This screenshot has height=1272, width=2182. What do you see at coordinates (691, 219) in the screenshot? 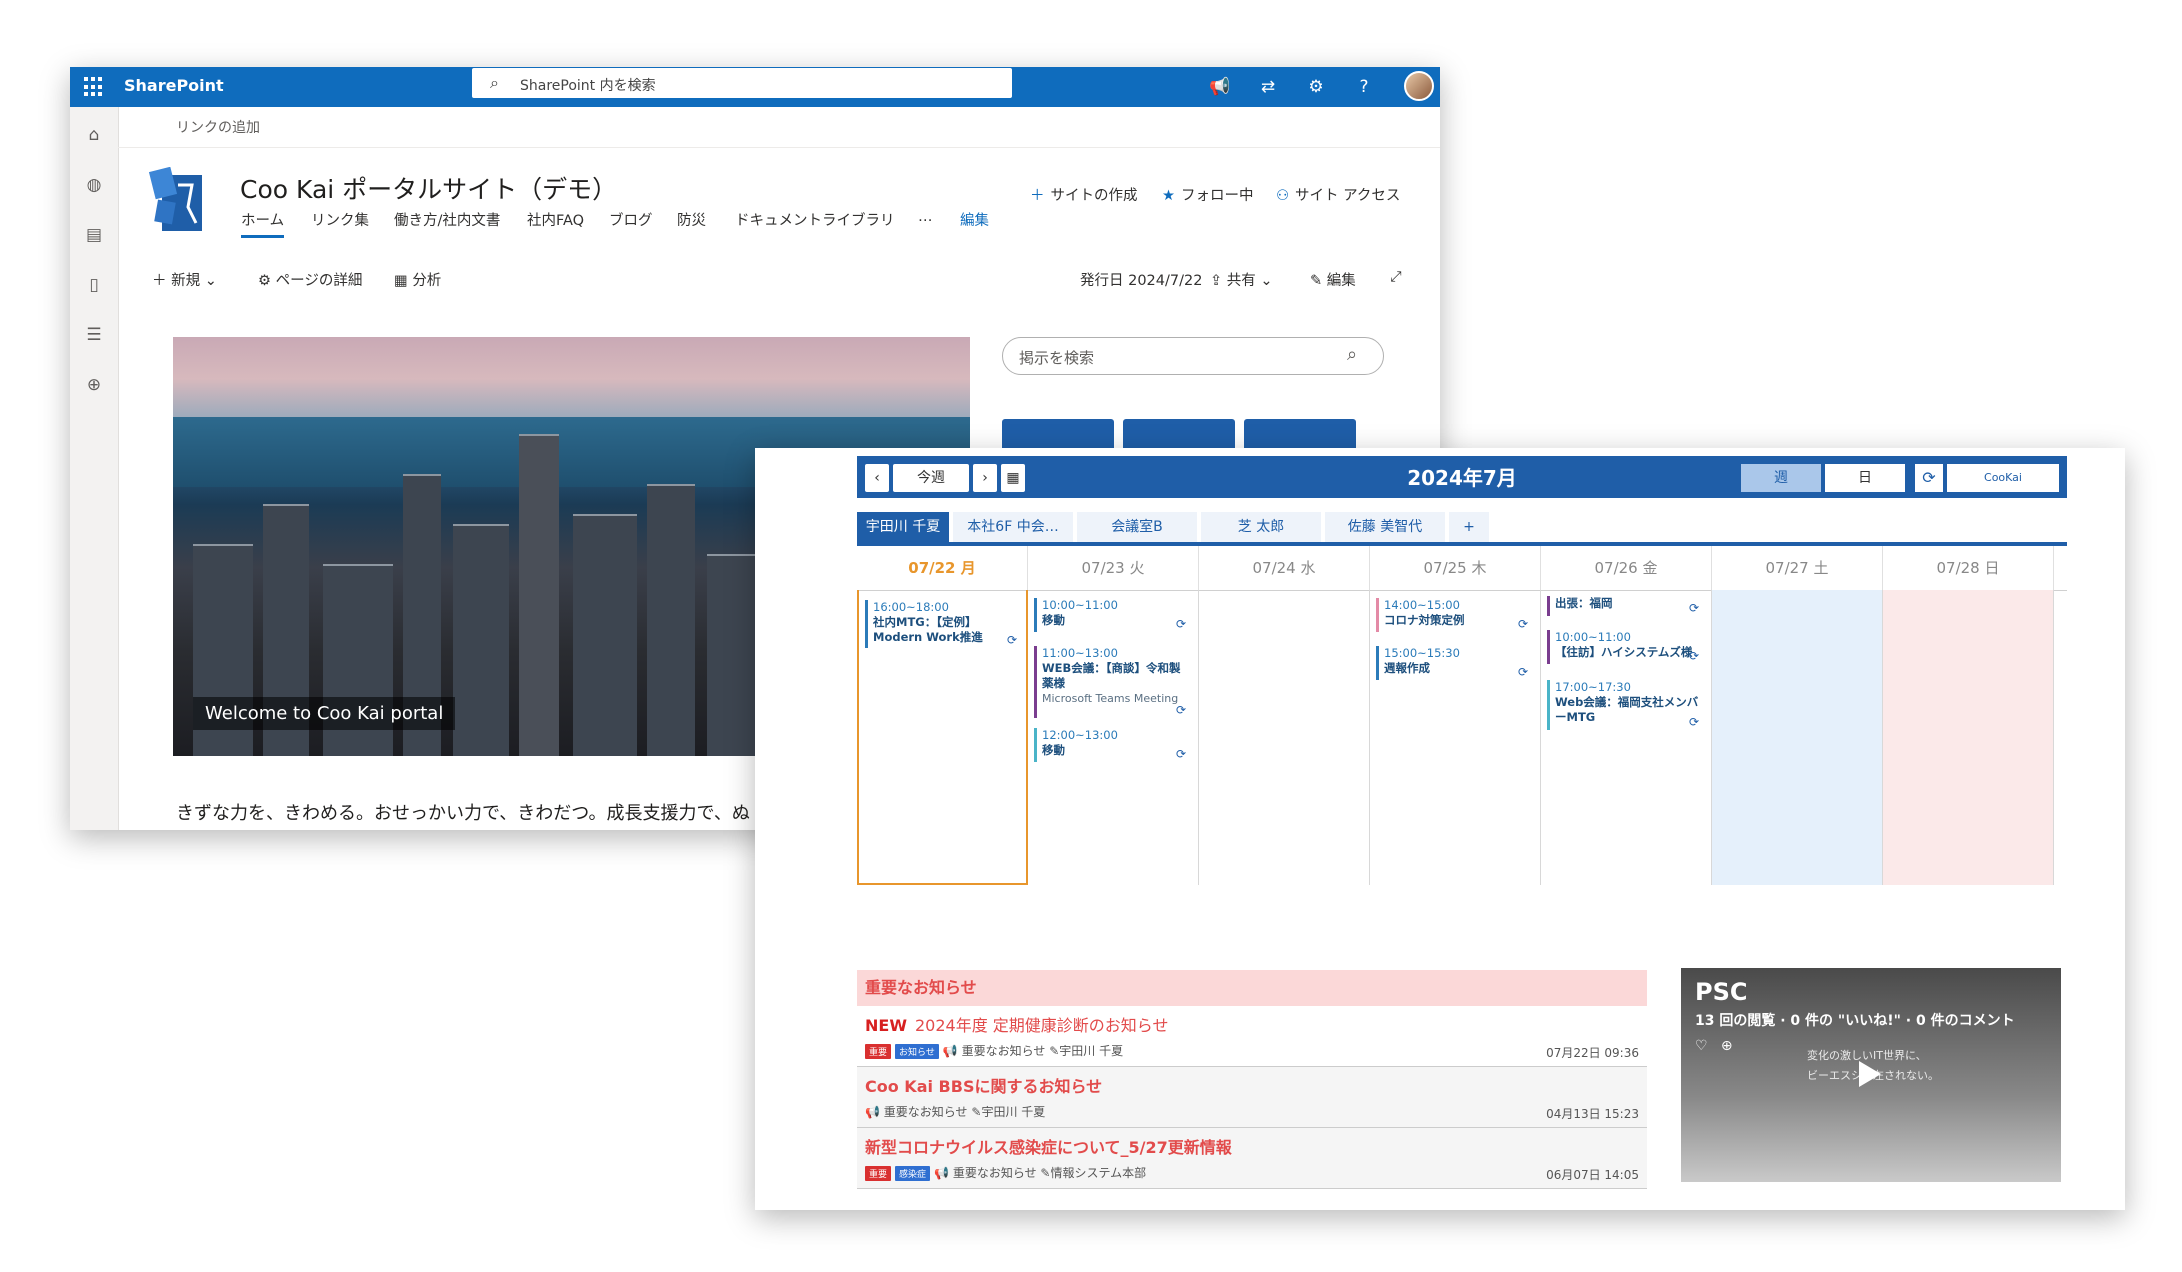
I see `nav-disaster: 防災` at bounding box center [691, 219].